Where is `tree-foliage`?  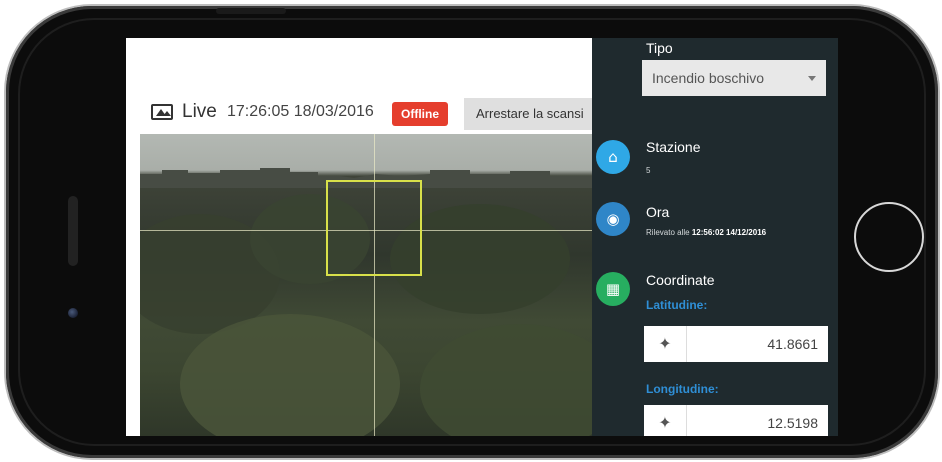
tree-foliage is located at coordinates (506, 380).